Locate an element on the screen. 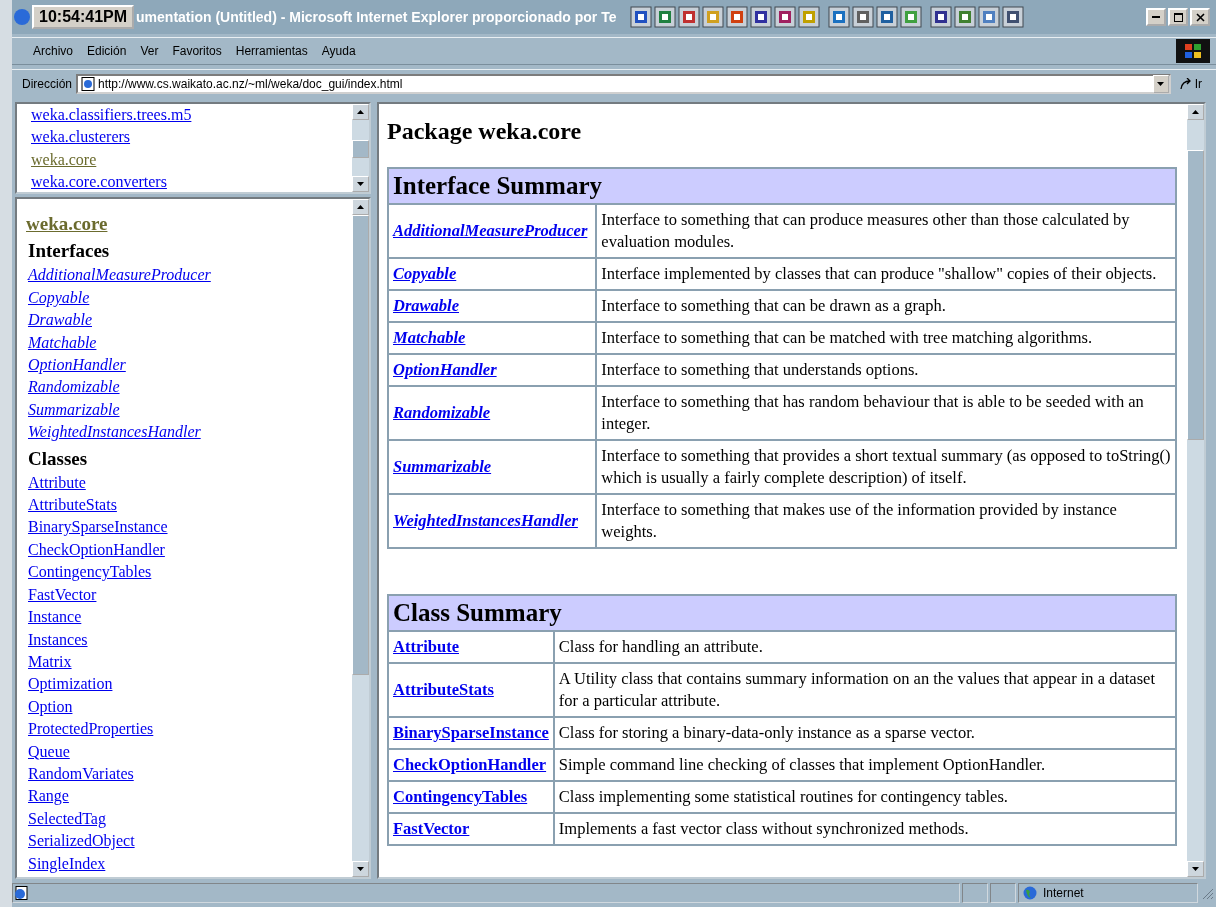  table-cell: Implements a fast vector class without synchronized methods. is located at coordinates (864, 829).